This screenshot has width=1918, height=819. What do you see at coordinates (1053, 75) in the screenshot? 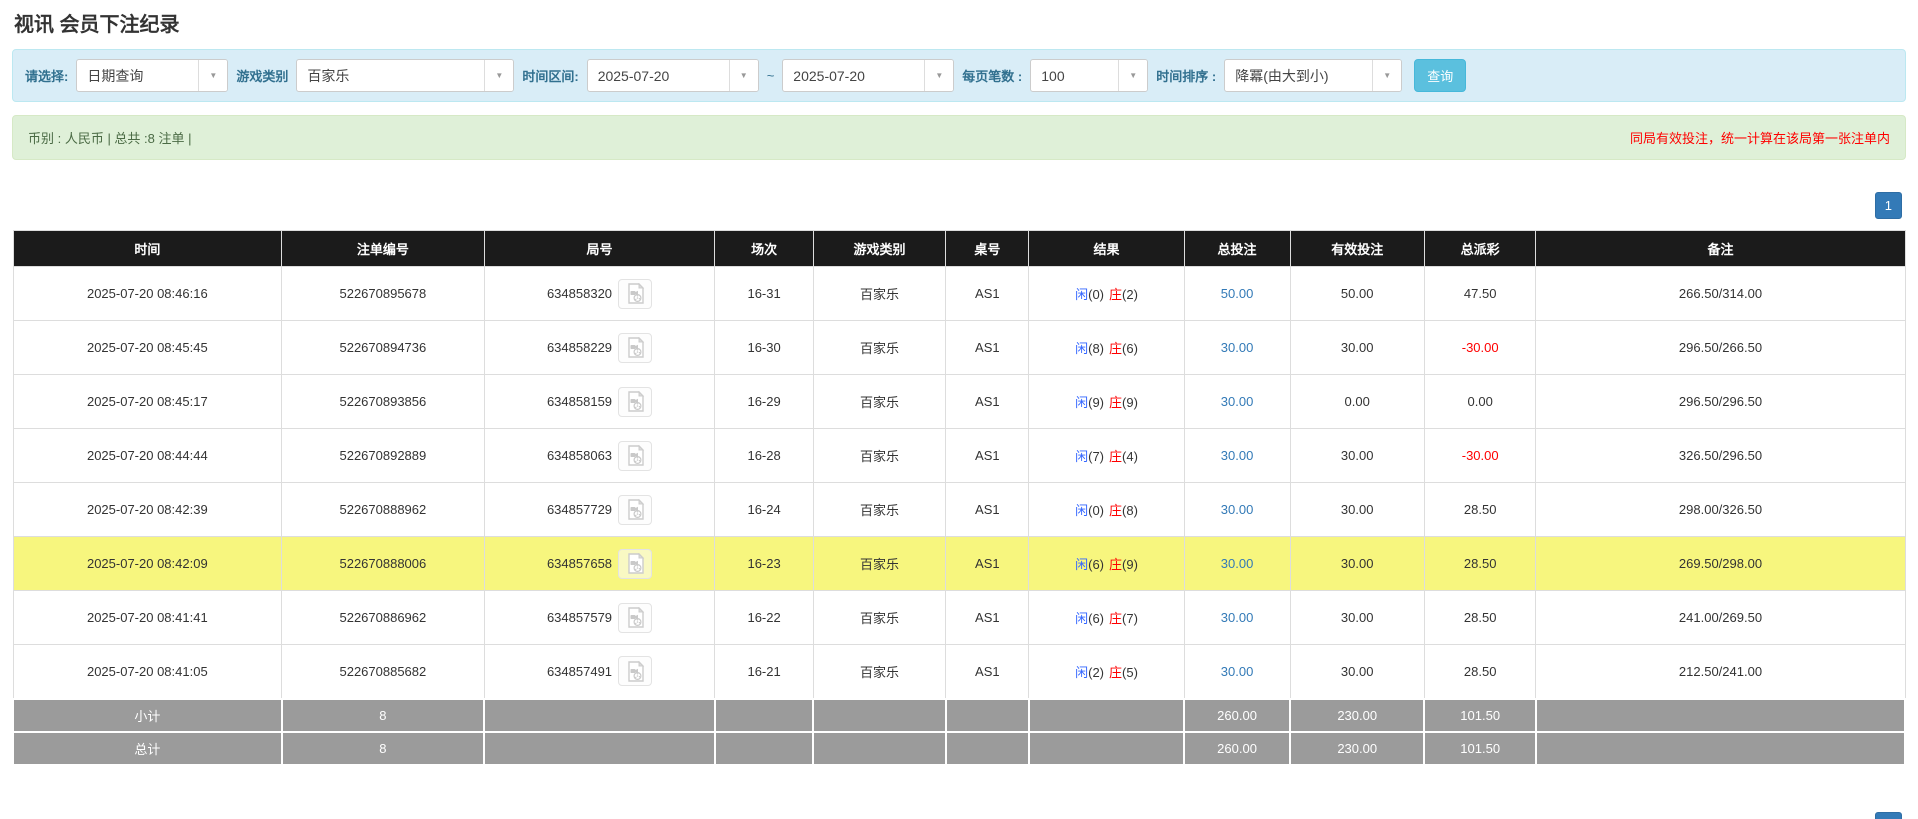
I see `page-size-value: 100` at bounding box center [1053, 75].